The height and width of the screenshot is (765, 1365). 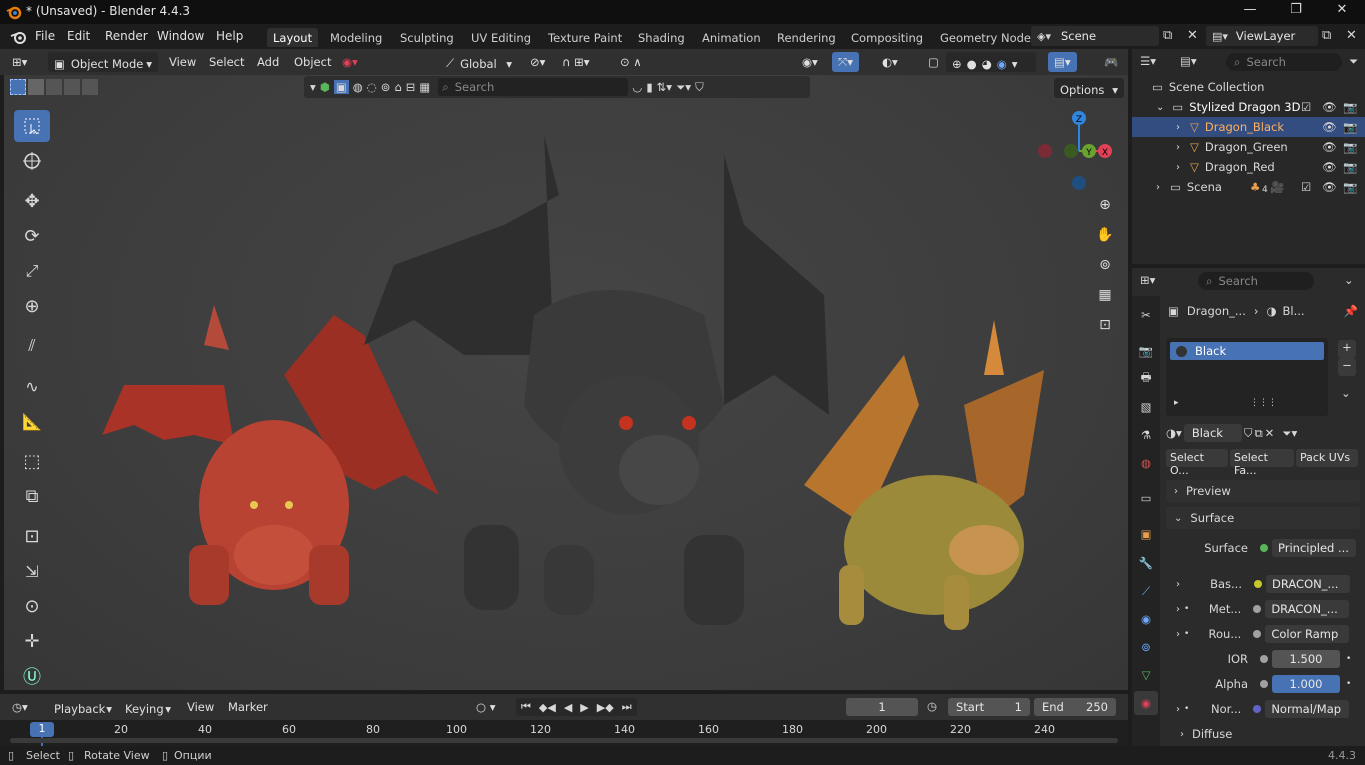 I want to click on object-filter-icon: ▣, so click(x=341, y=87).